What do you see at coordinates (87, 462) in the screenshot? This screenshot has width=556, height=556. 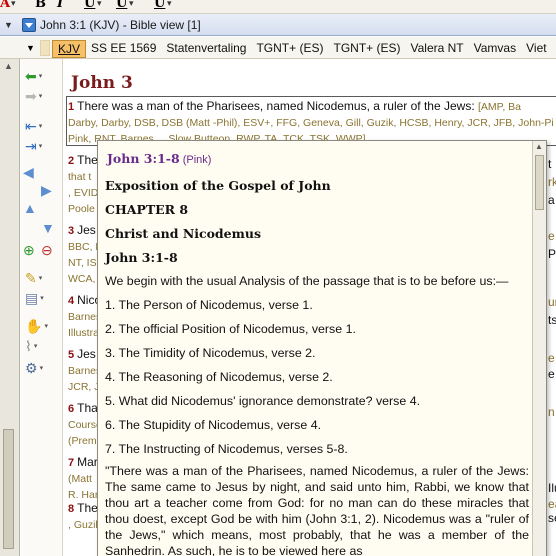 I see `verse-text: Mar` at bounding box center [87, 462].